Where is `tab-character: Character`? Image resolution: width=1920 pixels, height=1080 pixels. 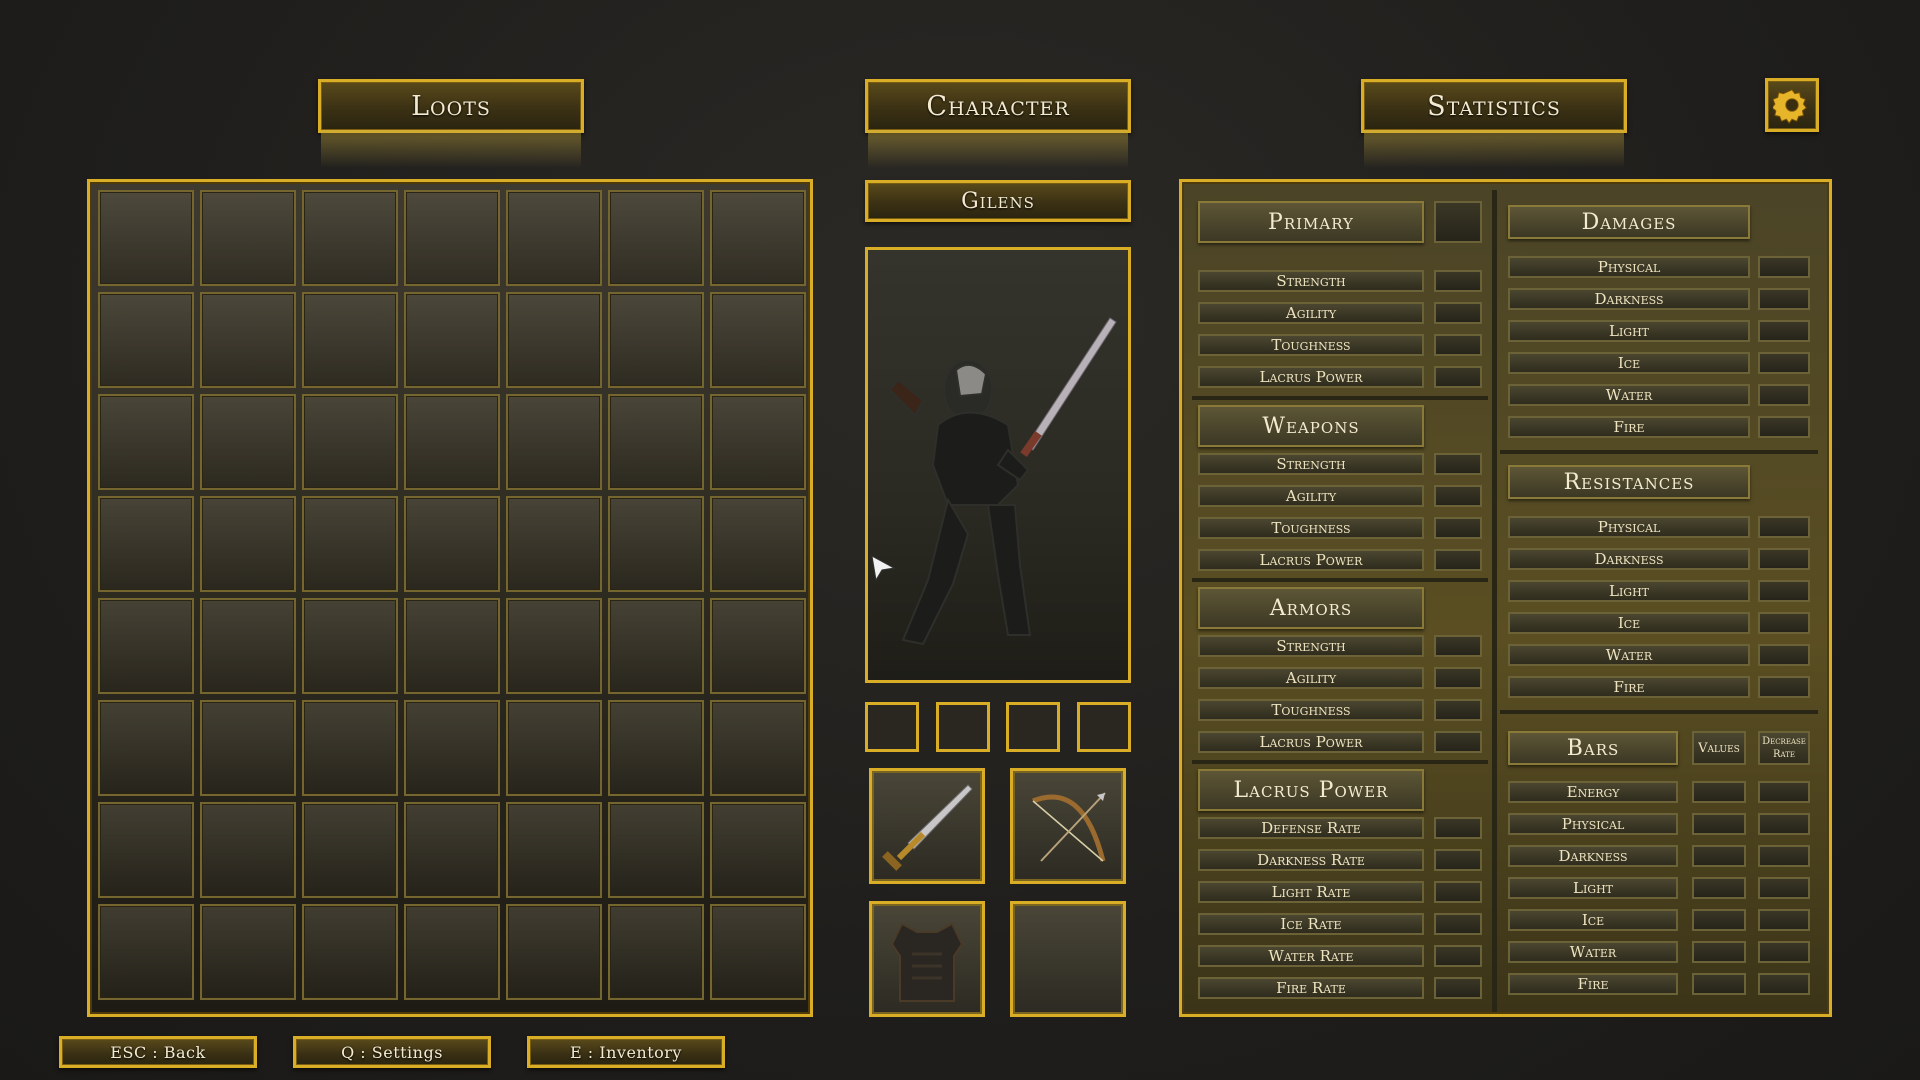 tab-character: Character is located at coordinates (998, 123).